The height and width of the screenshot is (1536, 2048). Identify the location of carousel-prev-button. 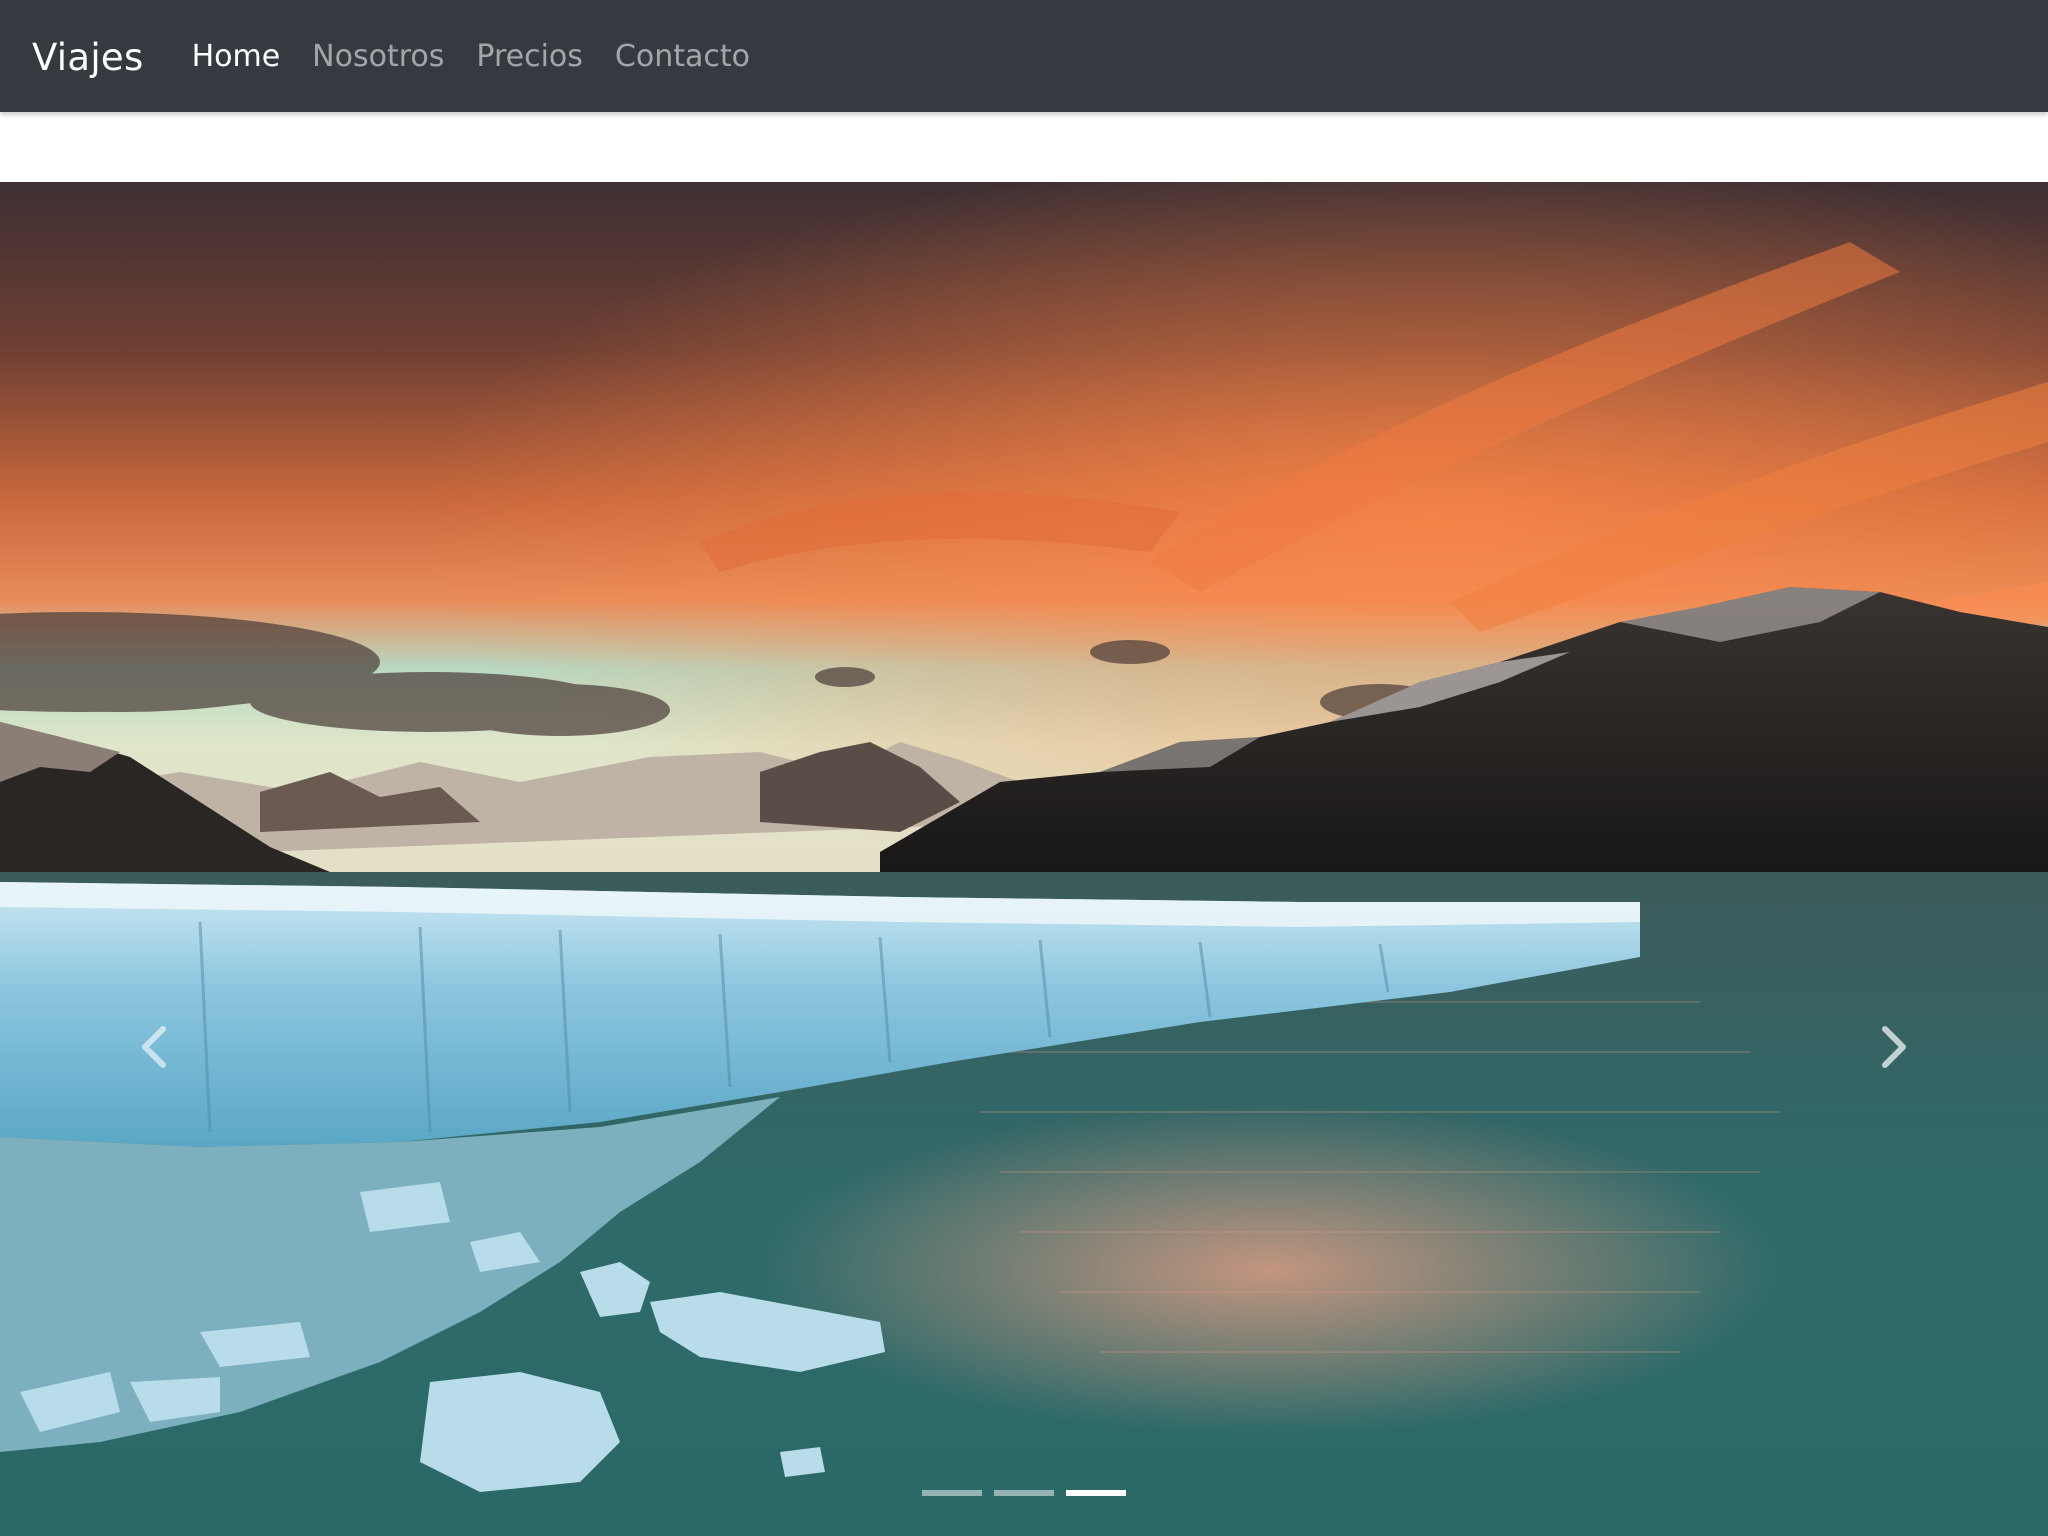
(154, 1047).